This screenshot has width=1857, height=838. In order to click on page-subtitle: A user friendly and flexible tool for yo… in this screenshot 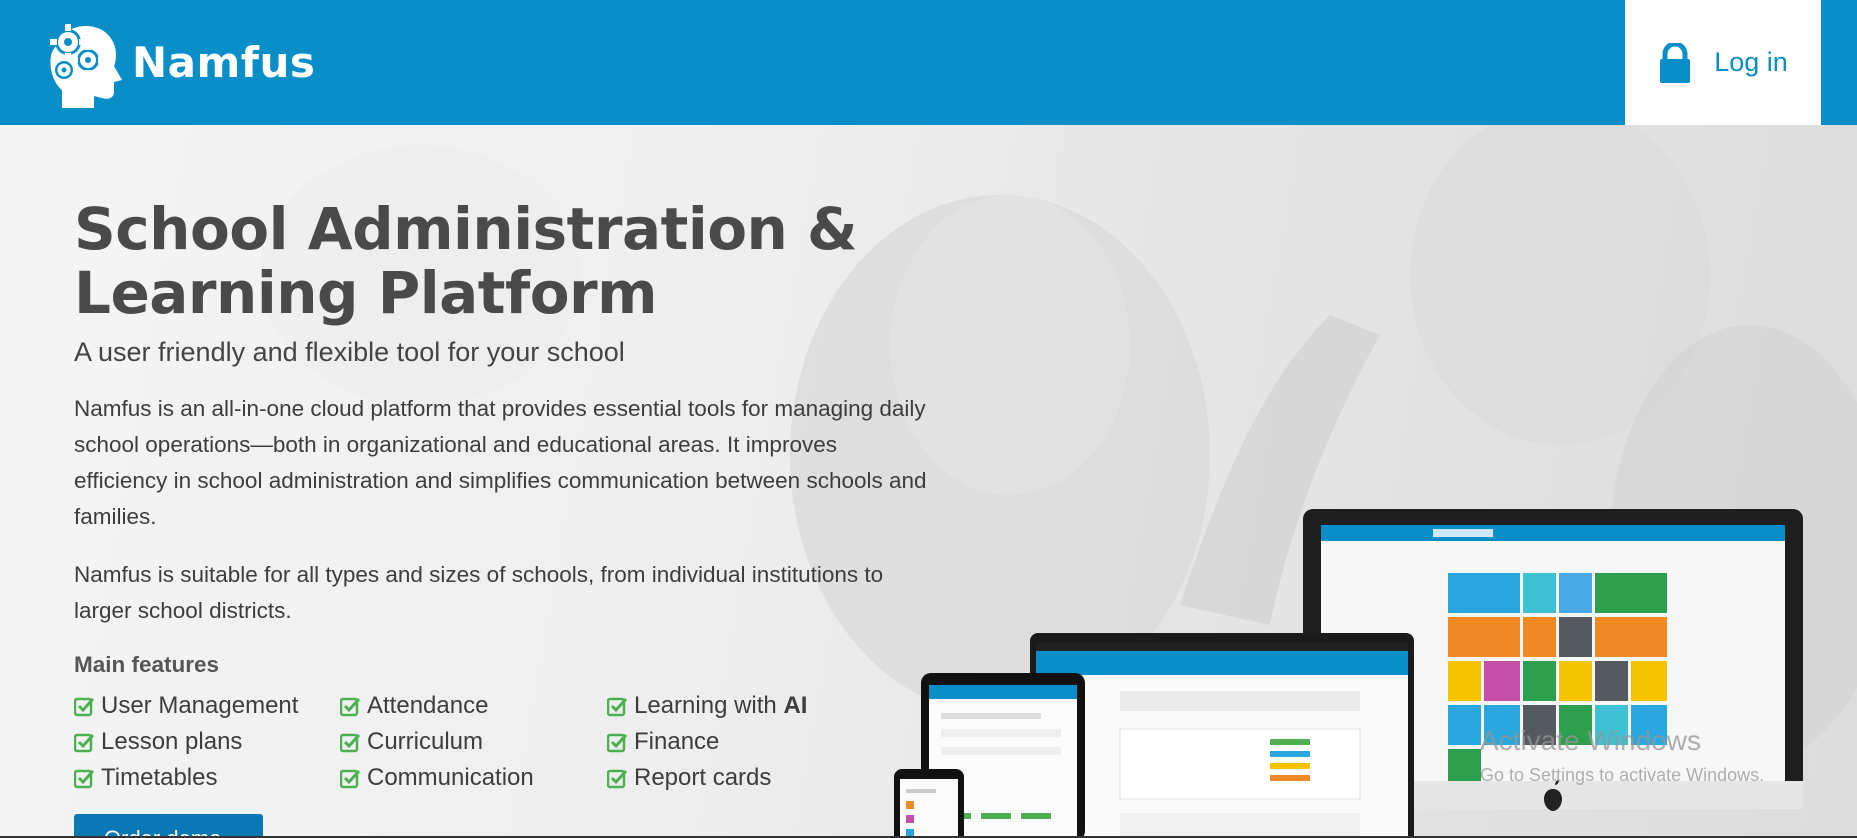, I will do `click(349, 352)`.